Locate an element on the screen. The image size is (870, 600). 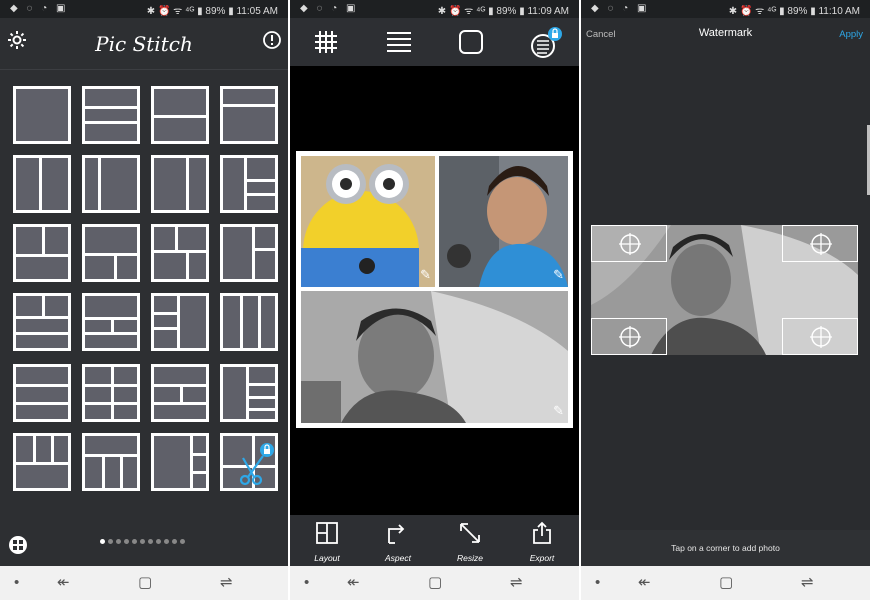
corner-bottom-right is located at coordinates (820, 336).